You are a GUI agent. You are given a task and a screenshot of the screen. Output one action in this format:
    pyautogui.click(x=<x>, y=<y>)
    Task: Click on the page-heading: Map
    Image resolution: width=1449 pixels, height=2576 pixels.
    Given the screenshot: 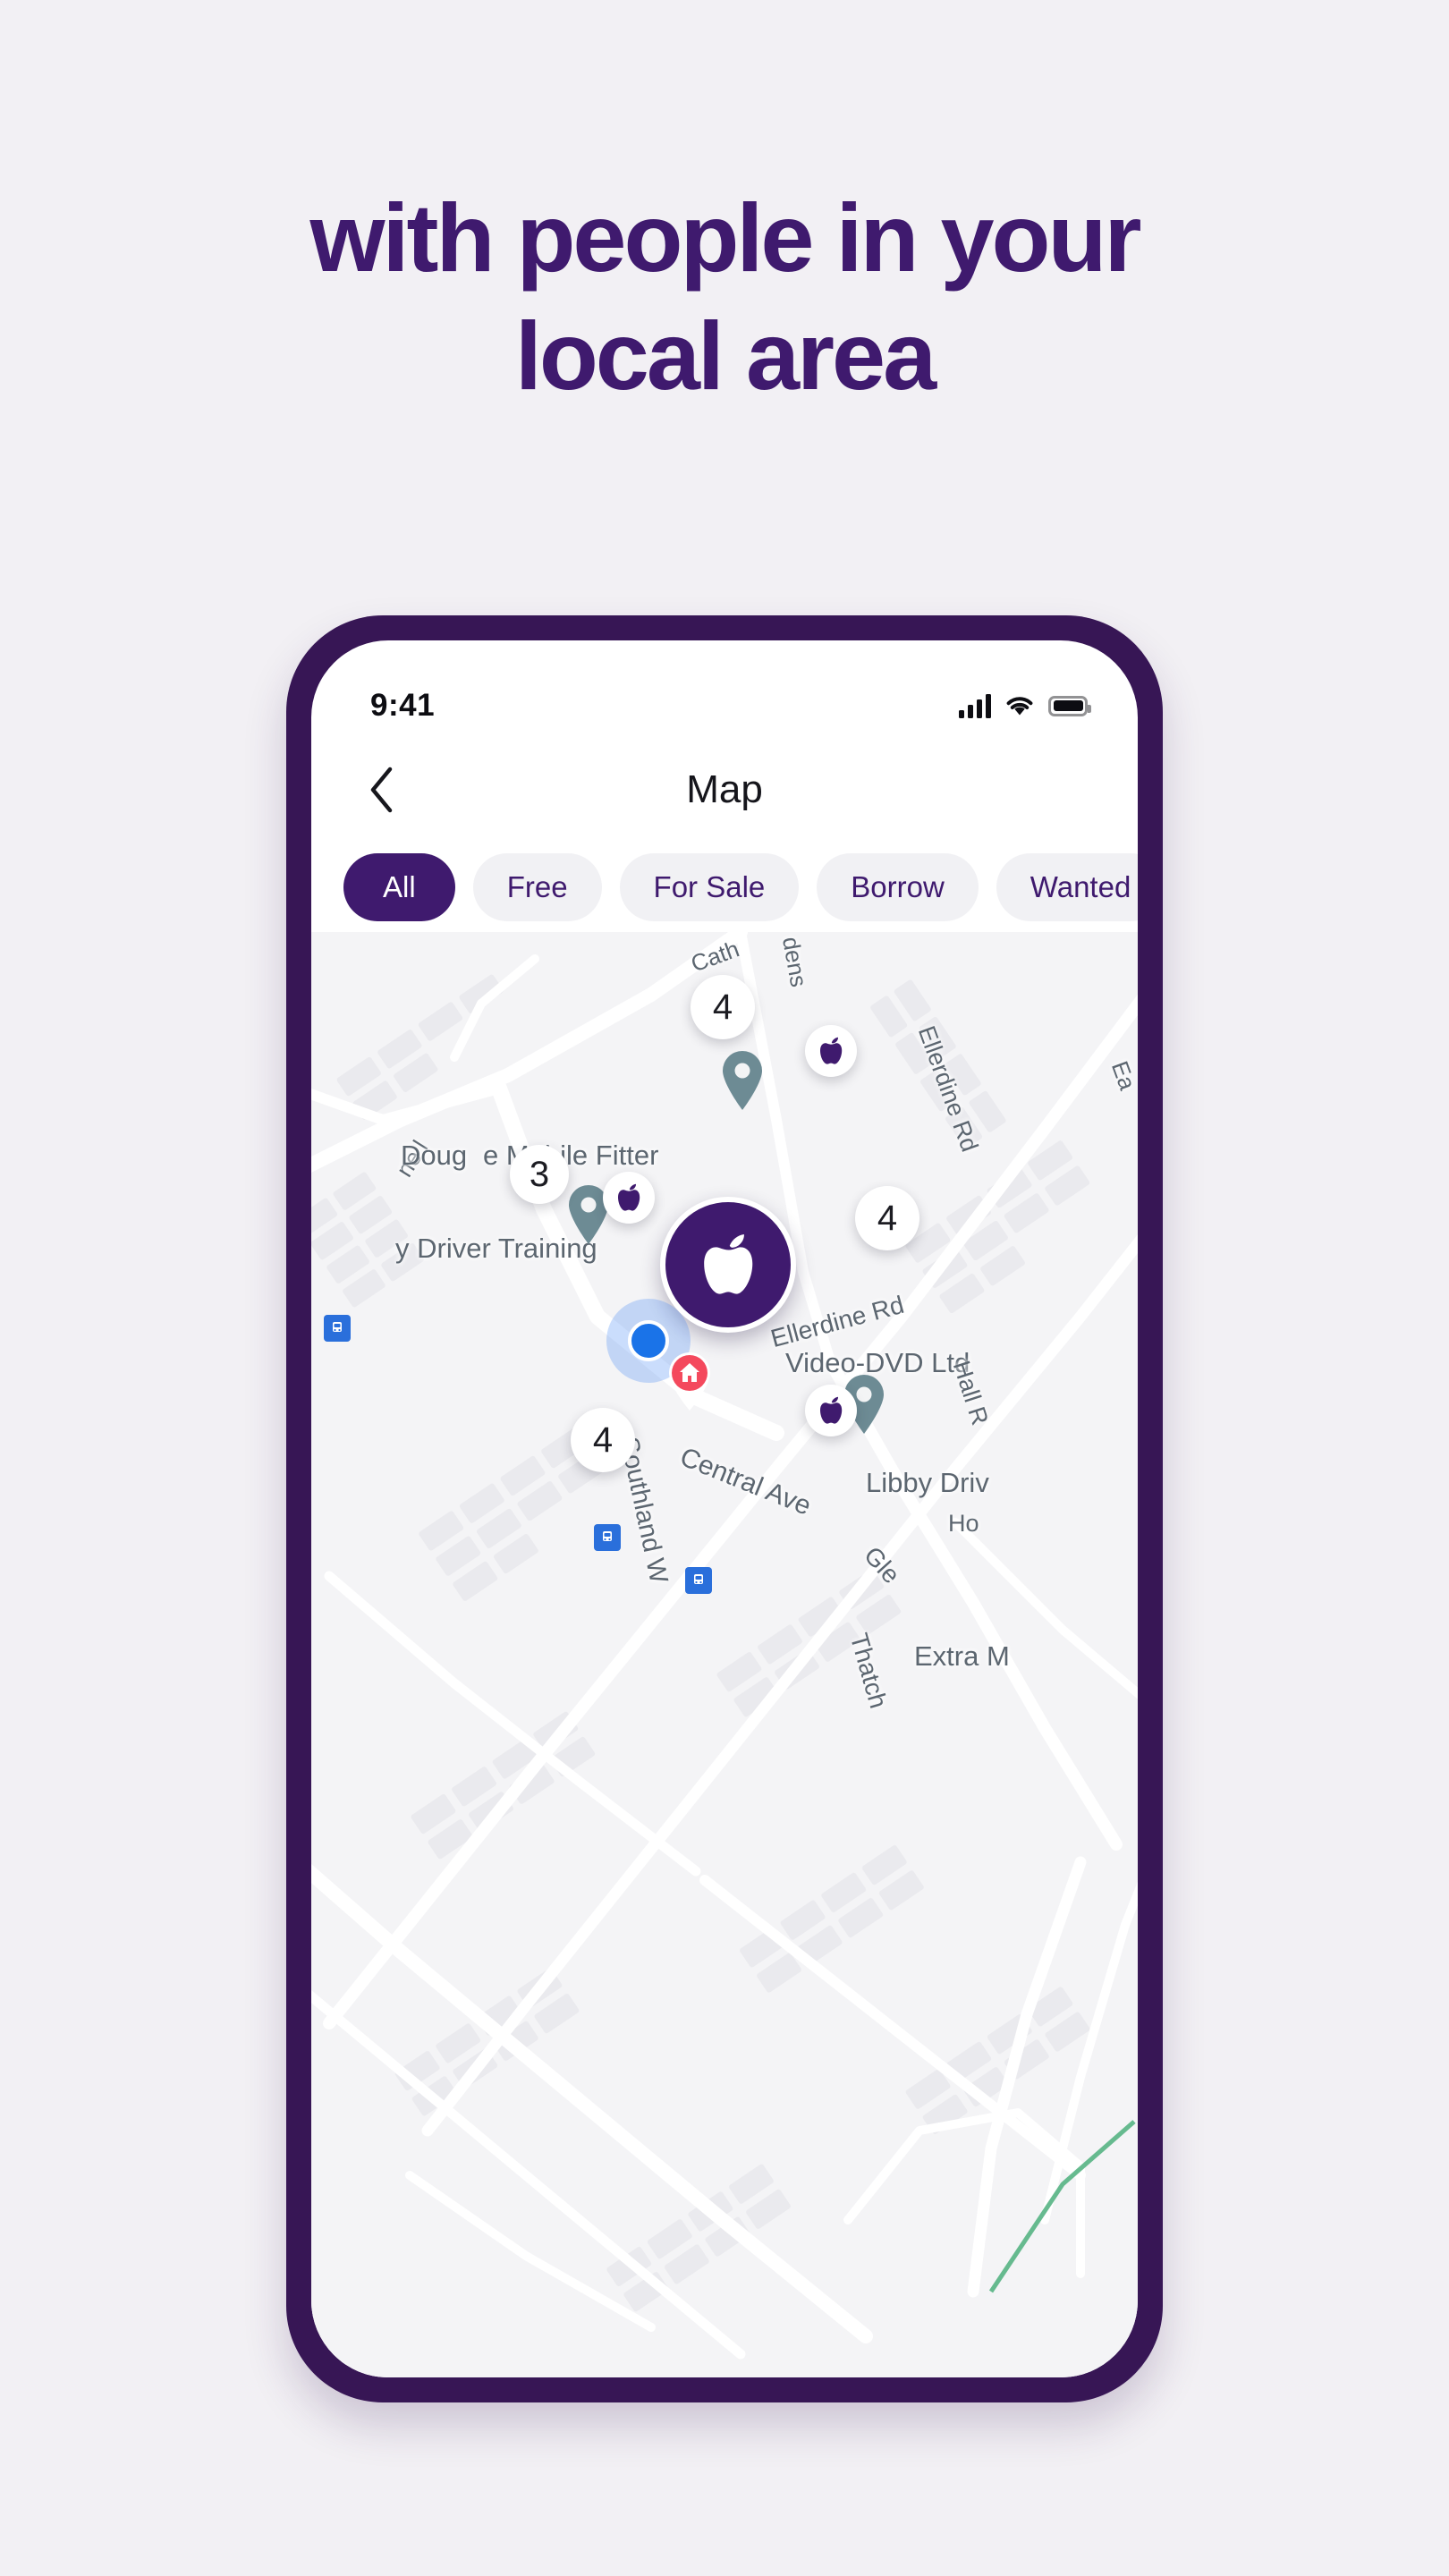 What is the action you would take?
    pyautogui.click(x=724, y=789)
    